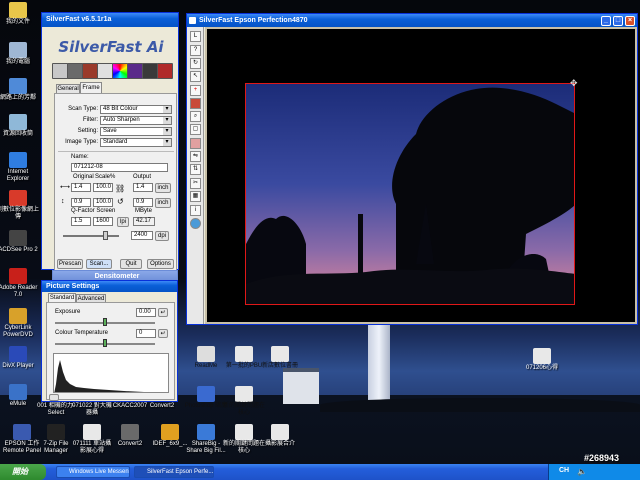 This screenshot has width=640, height=480. What do you see at coordinates (301, 386) in the screenshot?
I see `building` at bounding box center [301, 386].